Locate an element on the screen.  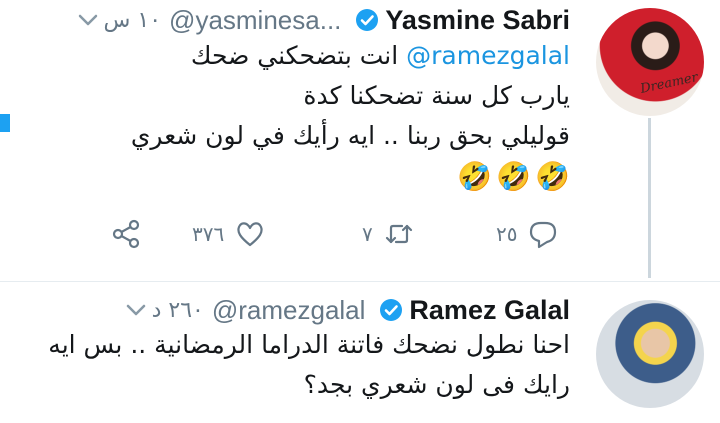
tweet-line: @ramezgalal انت بتضحكني ضحك is located at coordinates (290, 56).